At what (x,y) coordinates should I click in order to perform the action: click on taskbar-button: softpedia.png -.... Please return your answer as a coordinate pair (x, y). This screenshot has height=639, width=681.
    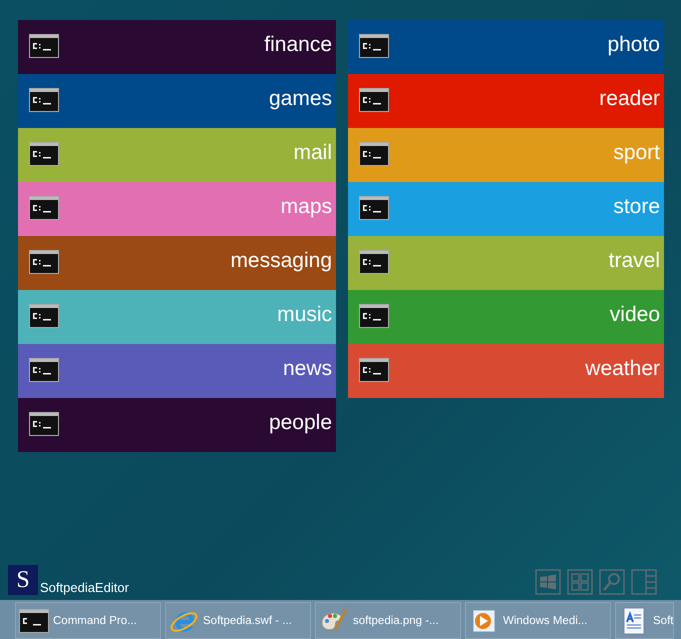
    Looking at the image, I should click on (388, 620).